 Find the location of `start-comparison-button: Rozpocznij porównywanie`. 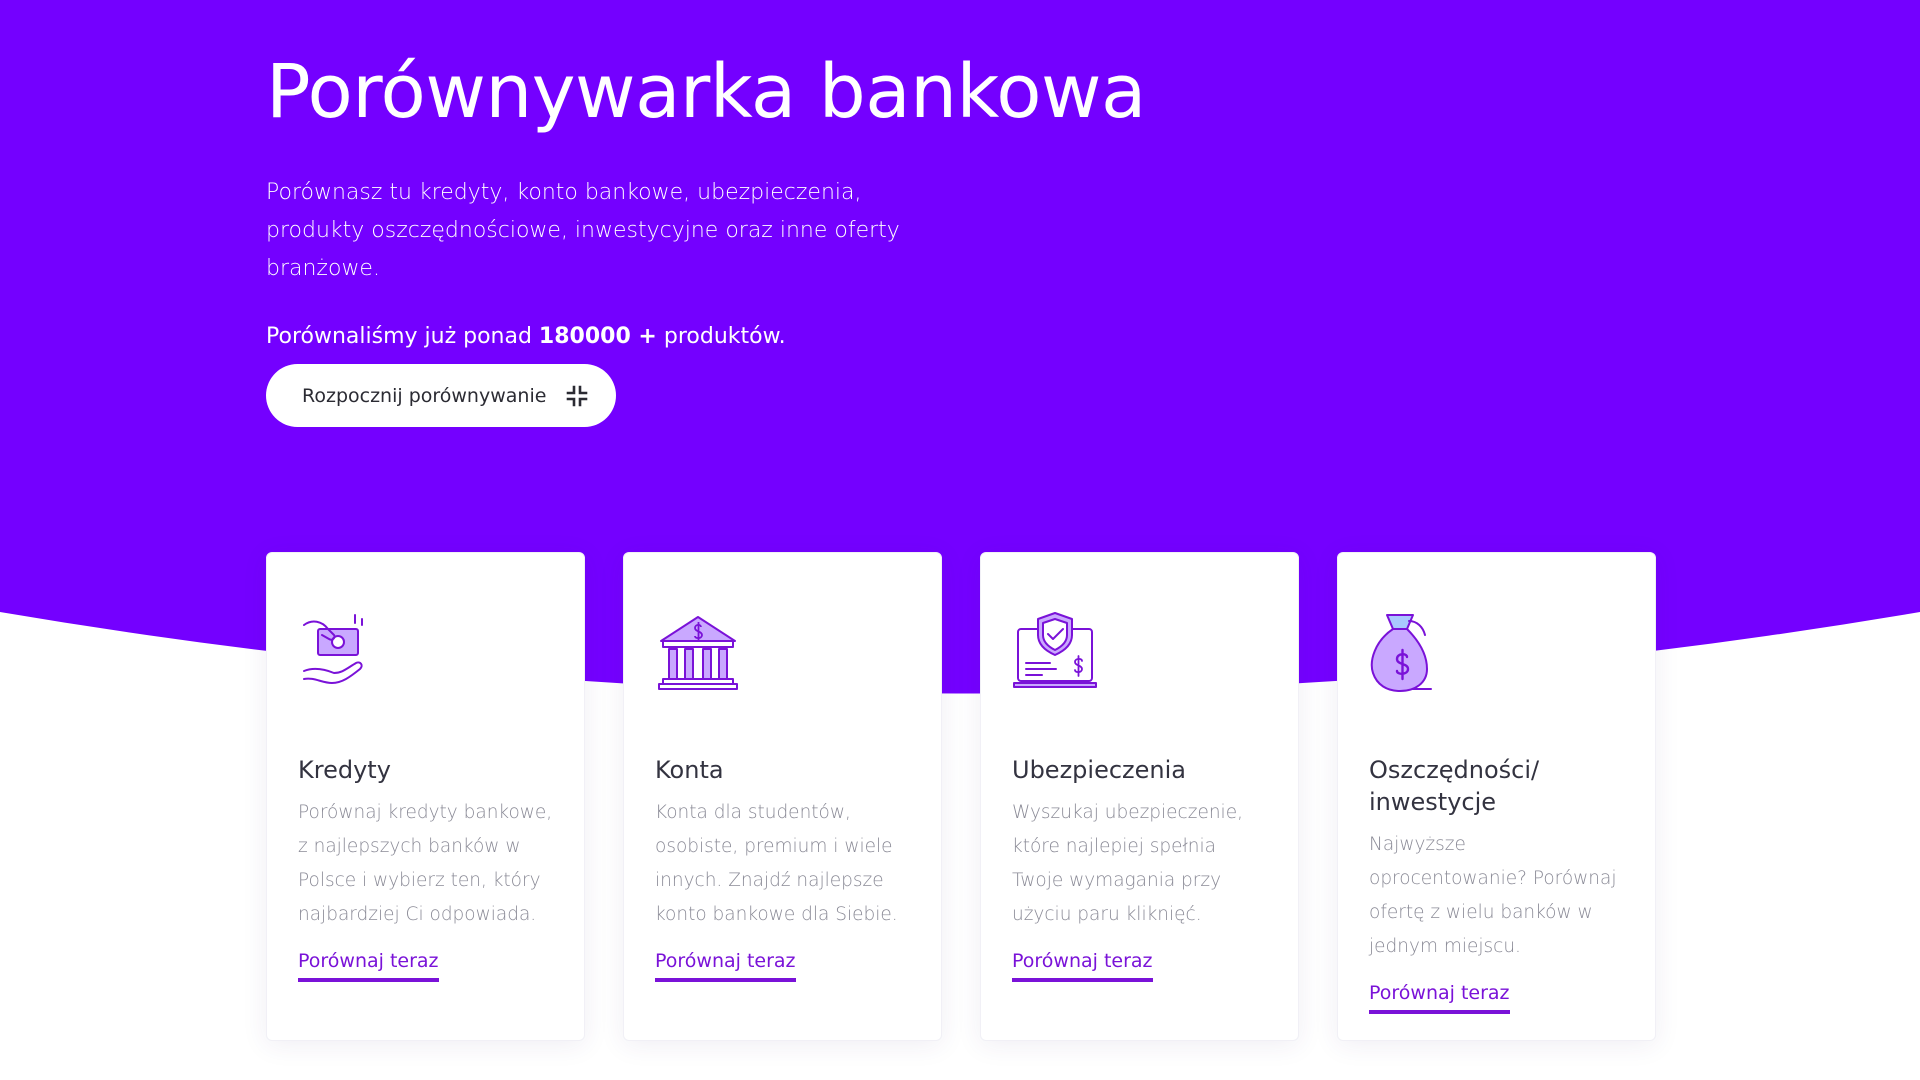

start-comparison-button: Rozpocznij porównywanie is located at coordinates (441, 395).